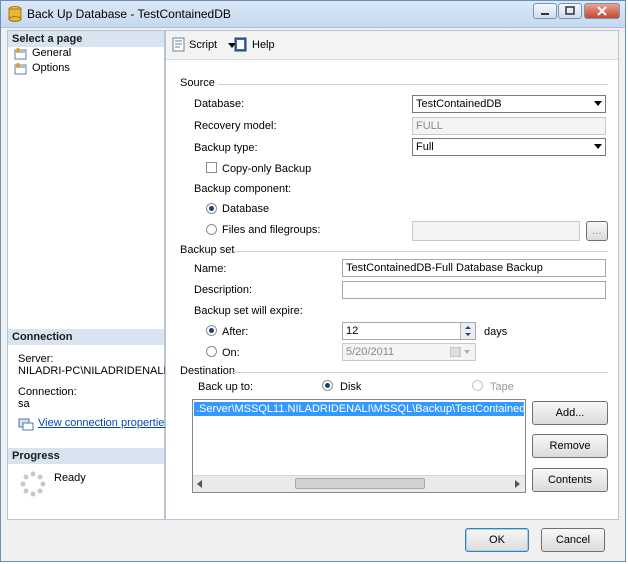 This screenshot has width=628, height=564. Describe the element at coordinates (84, 54) in the screenshot. I see `page-item-general: General` at that location.